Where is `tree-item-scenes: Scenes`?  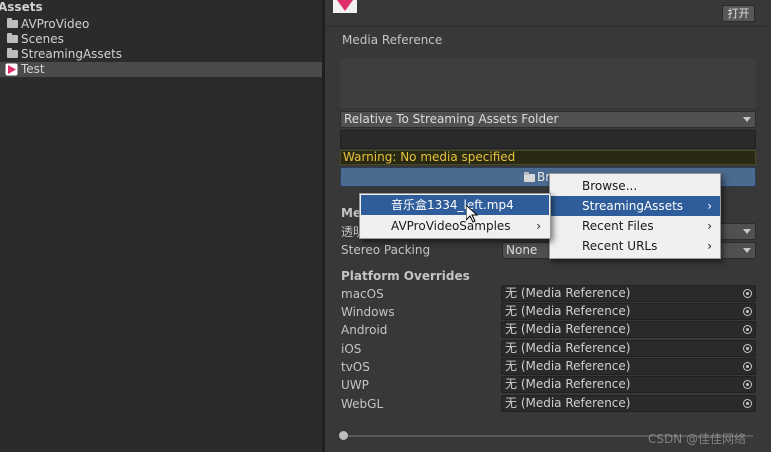
tree-item-scenes: Scenes is located at coordinates (161, 39).